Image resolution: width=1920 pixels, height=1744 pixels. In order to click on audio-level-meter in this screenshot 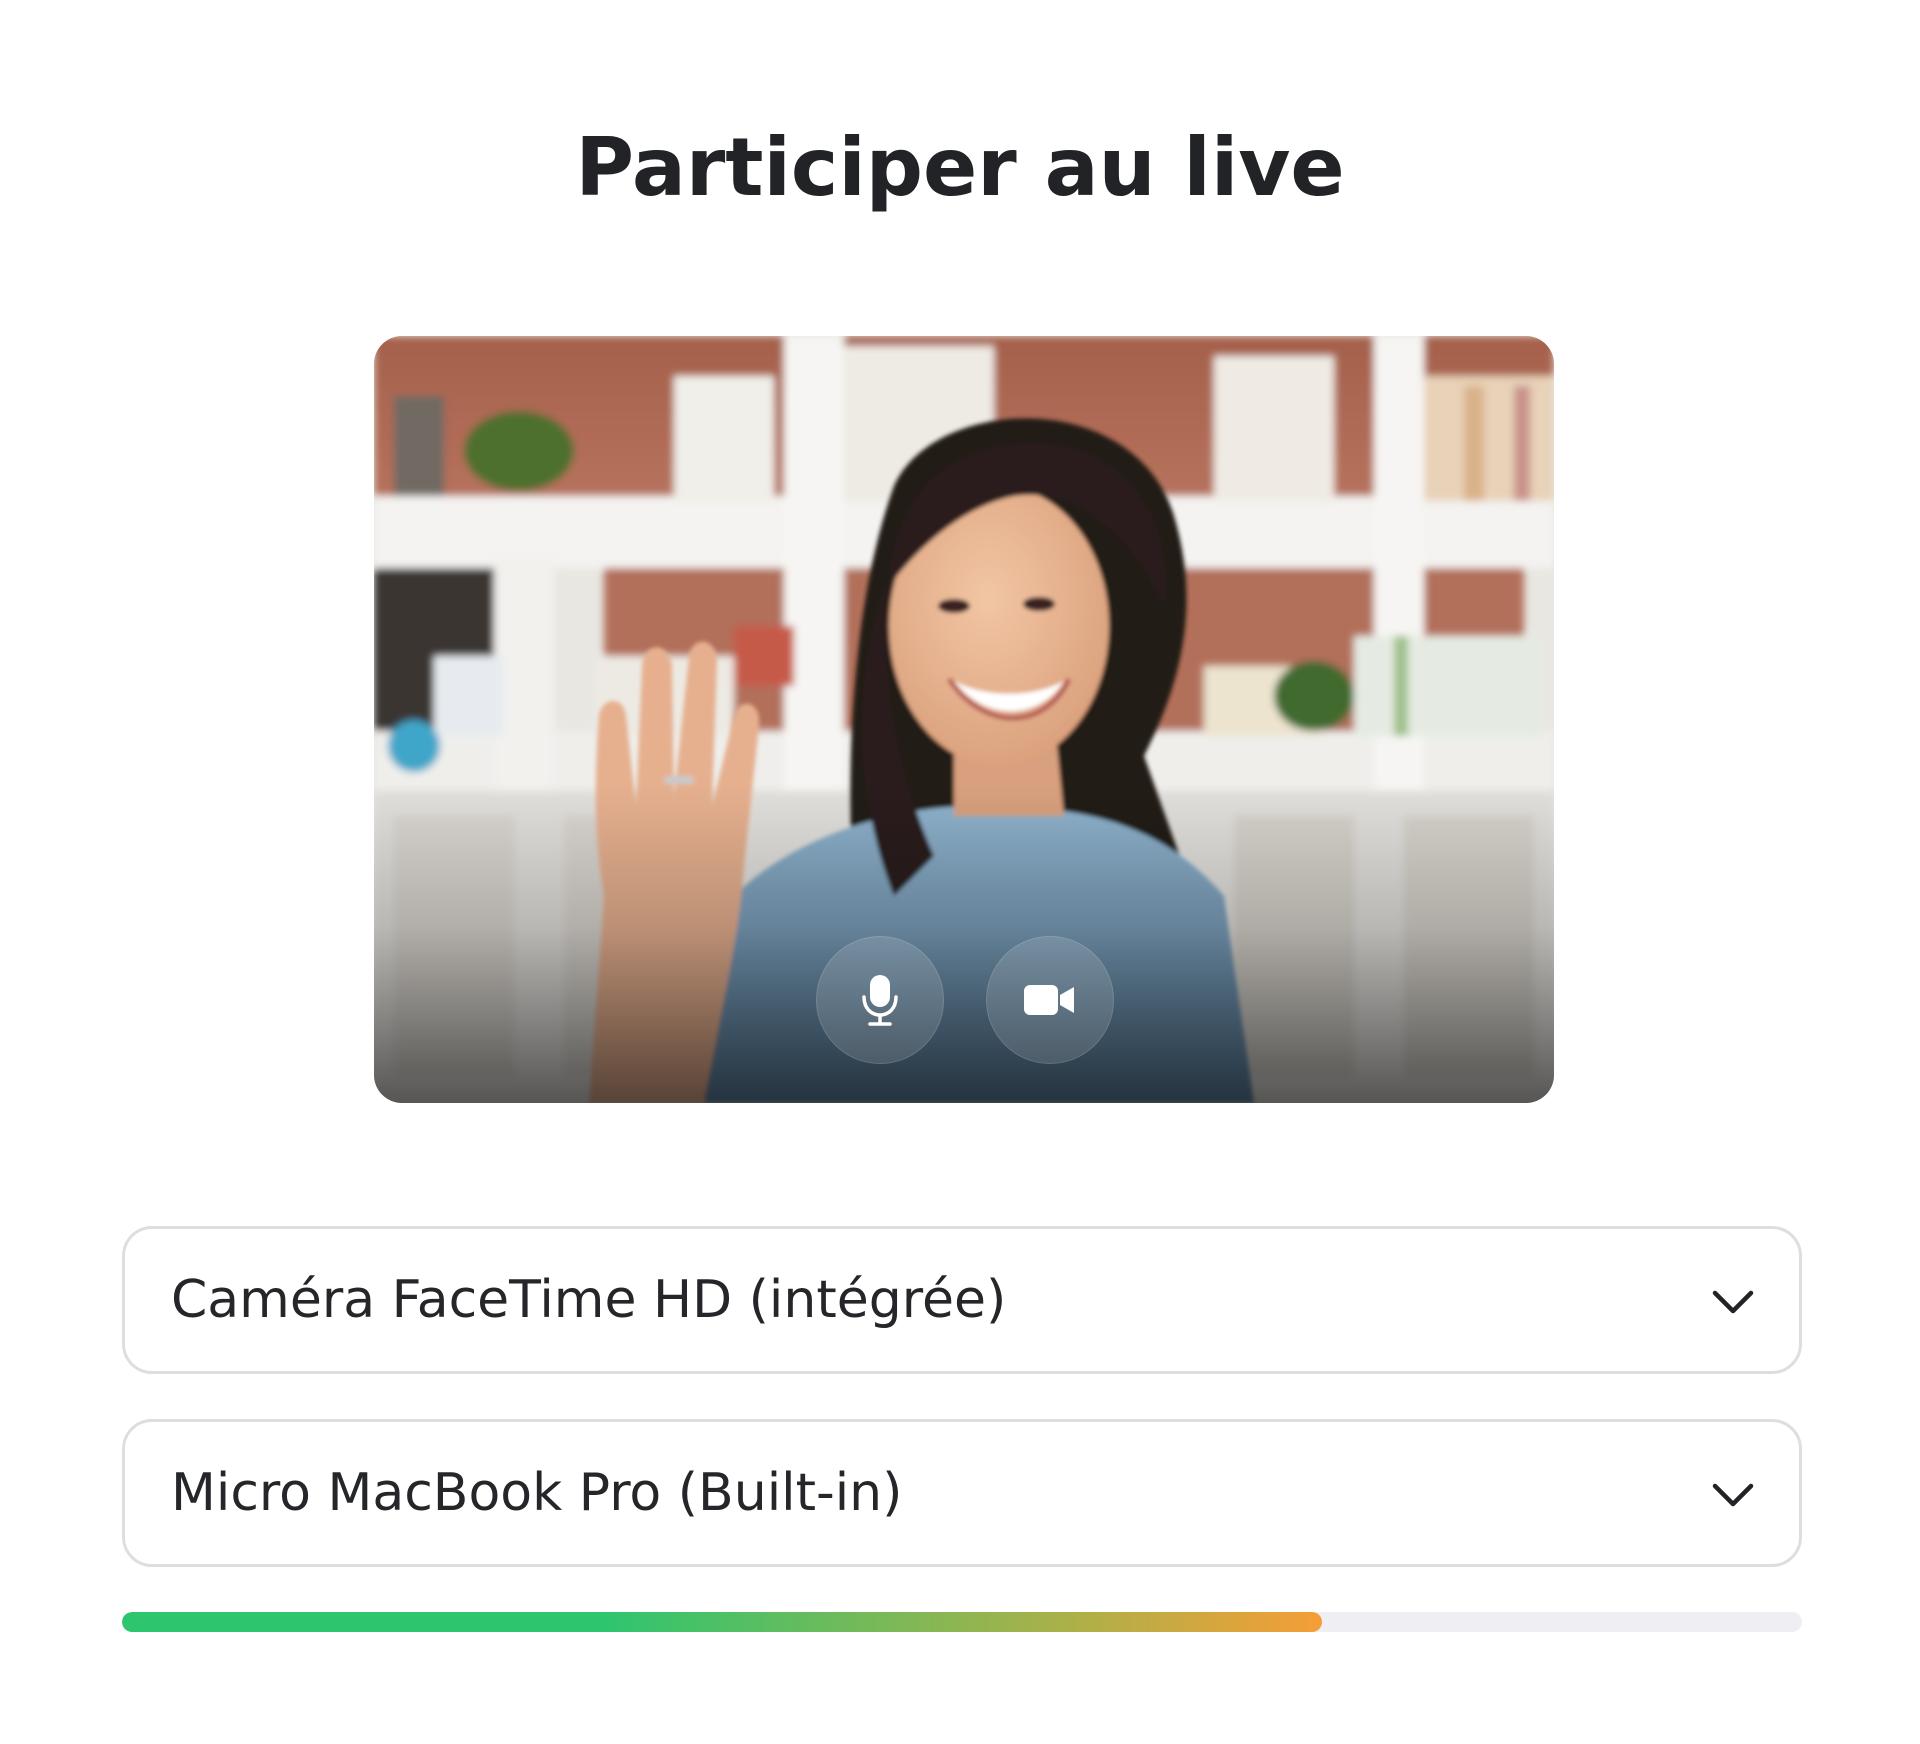, I will do `click(962, 1622)`.